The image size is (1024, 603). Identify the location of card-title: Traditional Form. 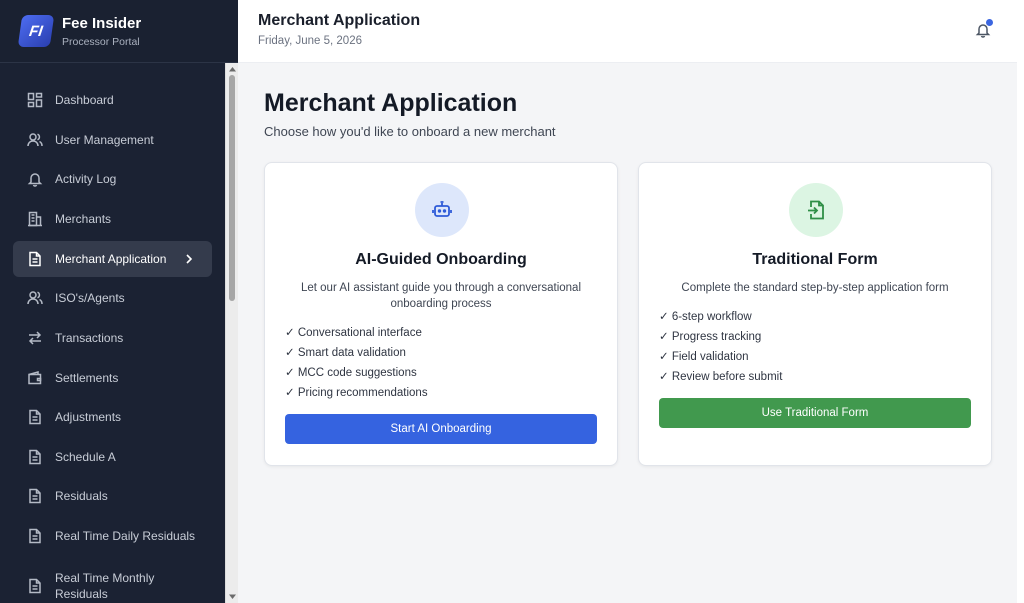
(815, 259).